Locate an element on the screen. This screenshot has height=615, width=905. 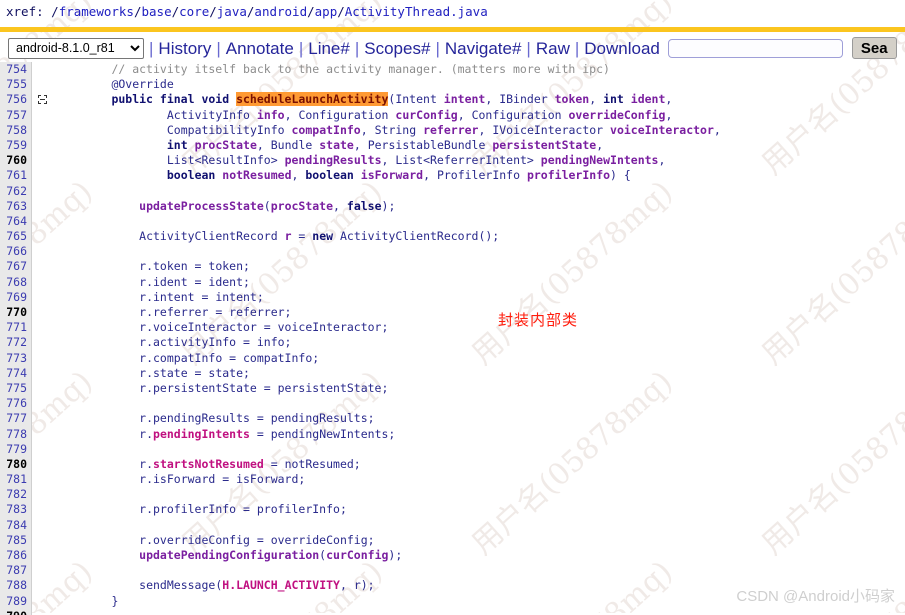
xref-path-segment-ActivityThread-java: ActivityThread.java is located at coordinates (416, 11).